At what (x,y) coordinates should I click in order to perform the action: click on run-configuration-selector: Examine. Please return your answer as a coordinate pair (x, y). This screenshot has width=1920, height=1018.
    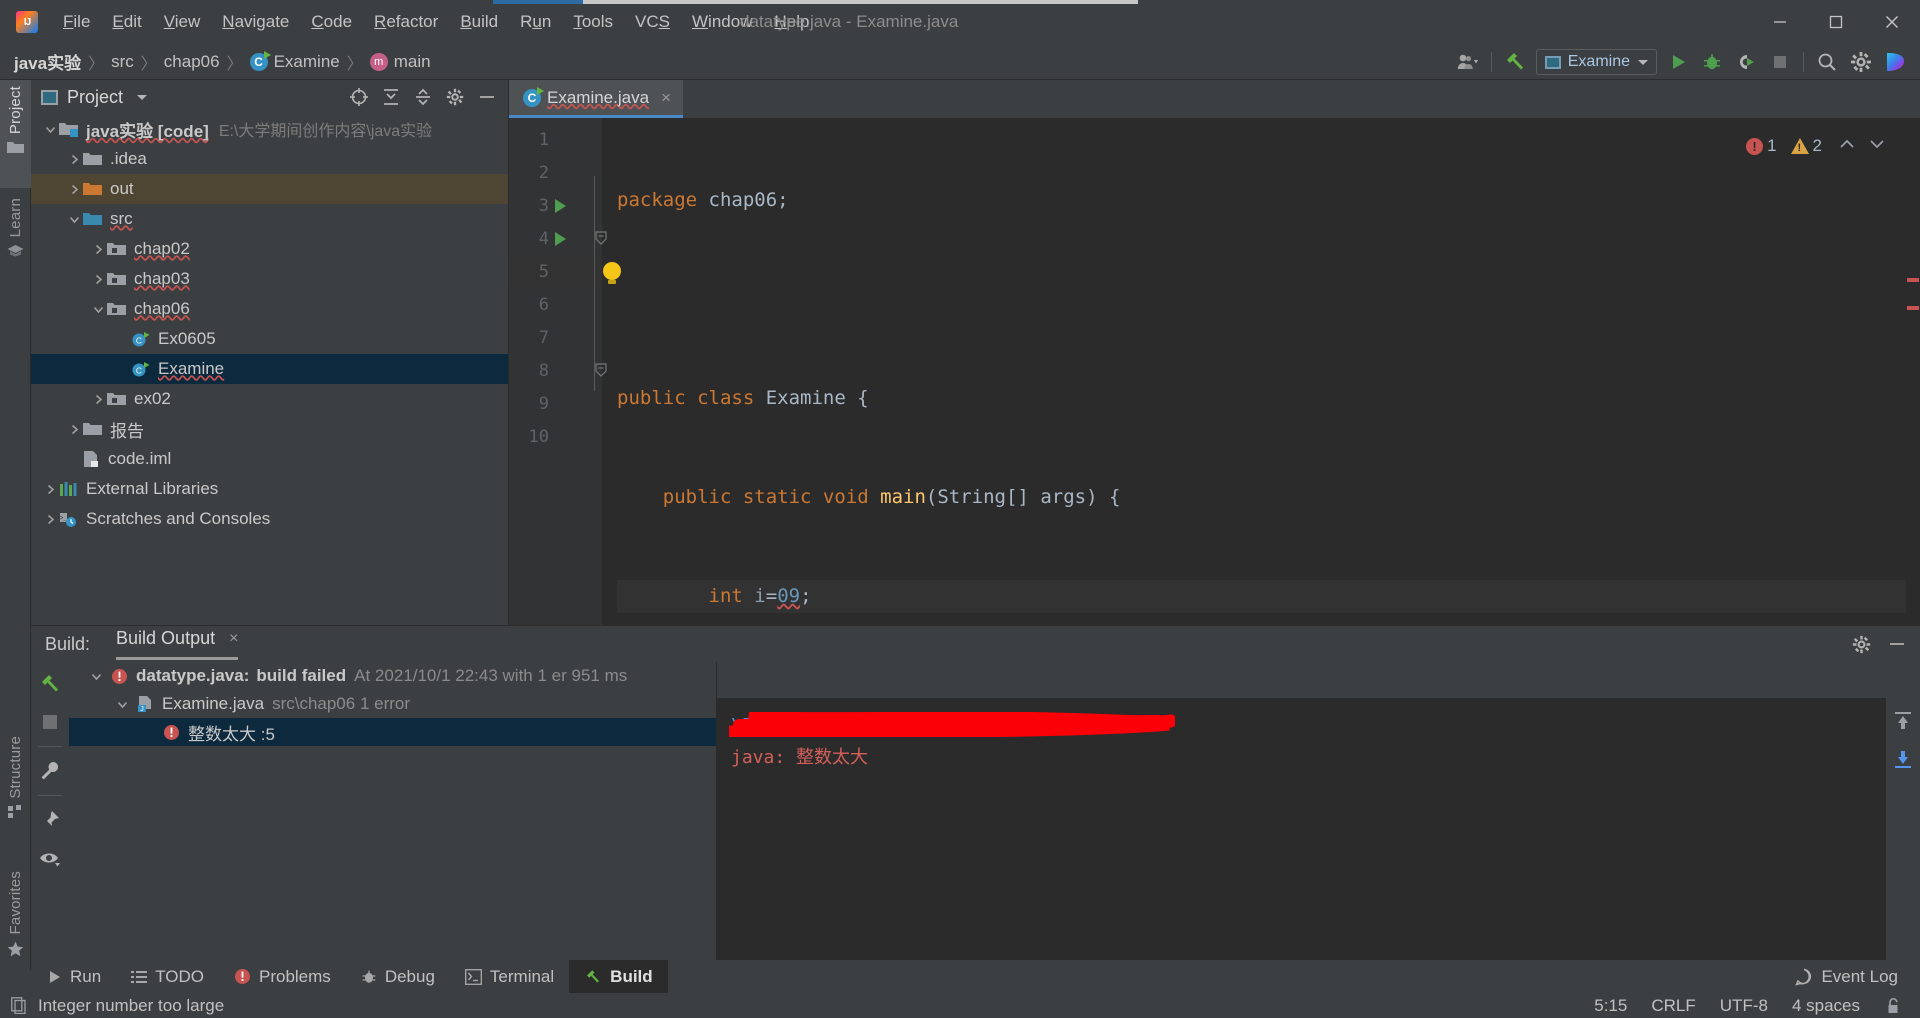
    Looking at the image, I should click on (1596, 62).